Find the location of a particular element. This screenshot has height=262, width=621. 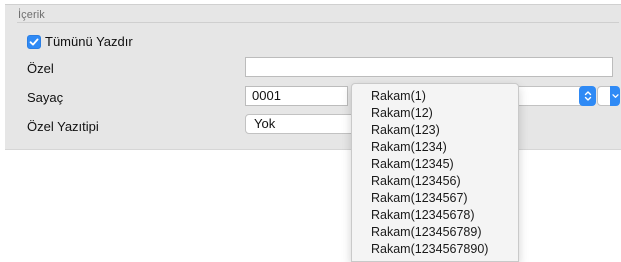

format-combo-button is located at coordinates (615, 96).